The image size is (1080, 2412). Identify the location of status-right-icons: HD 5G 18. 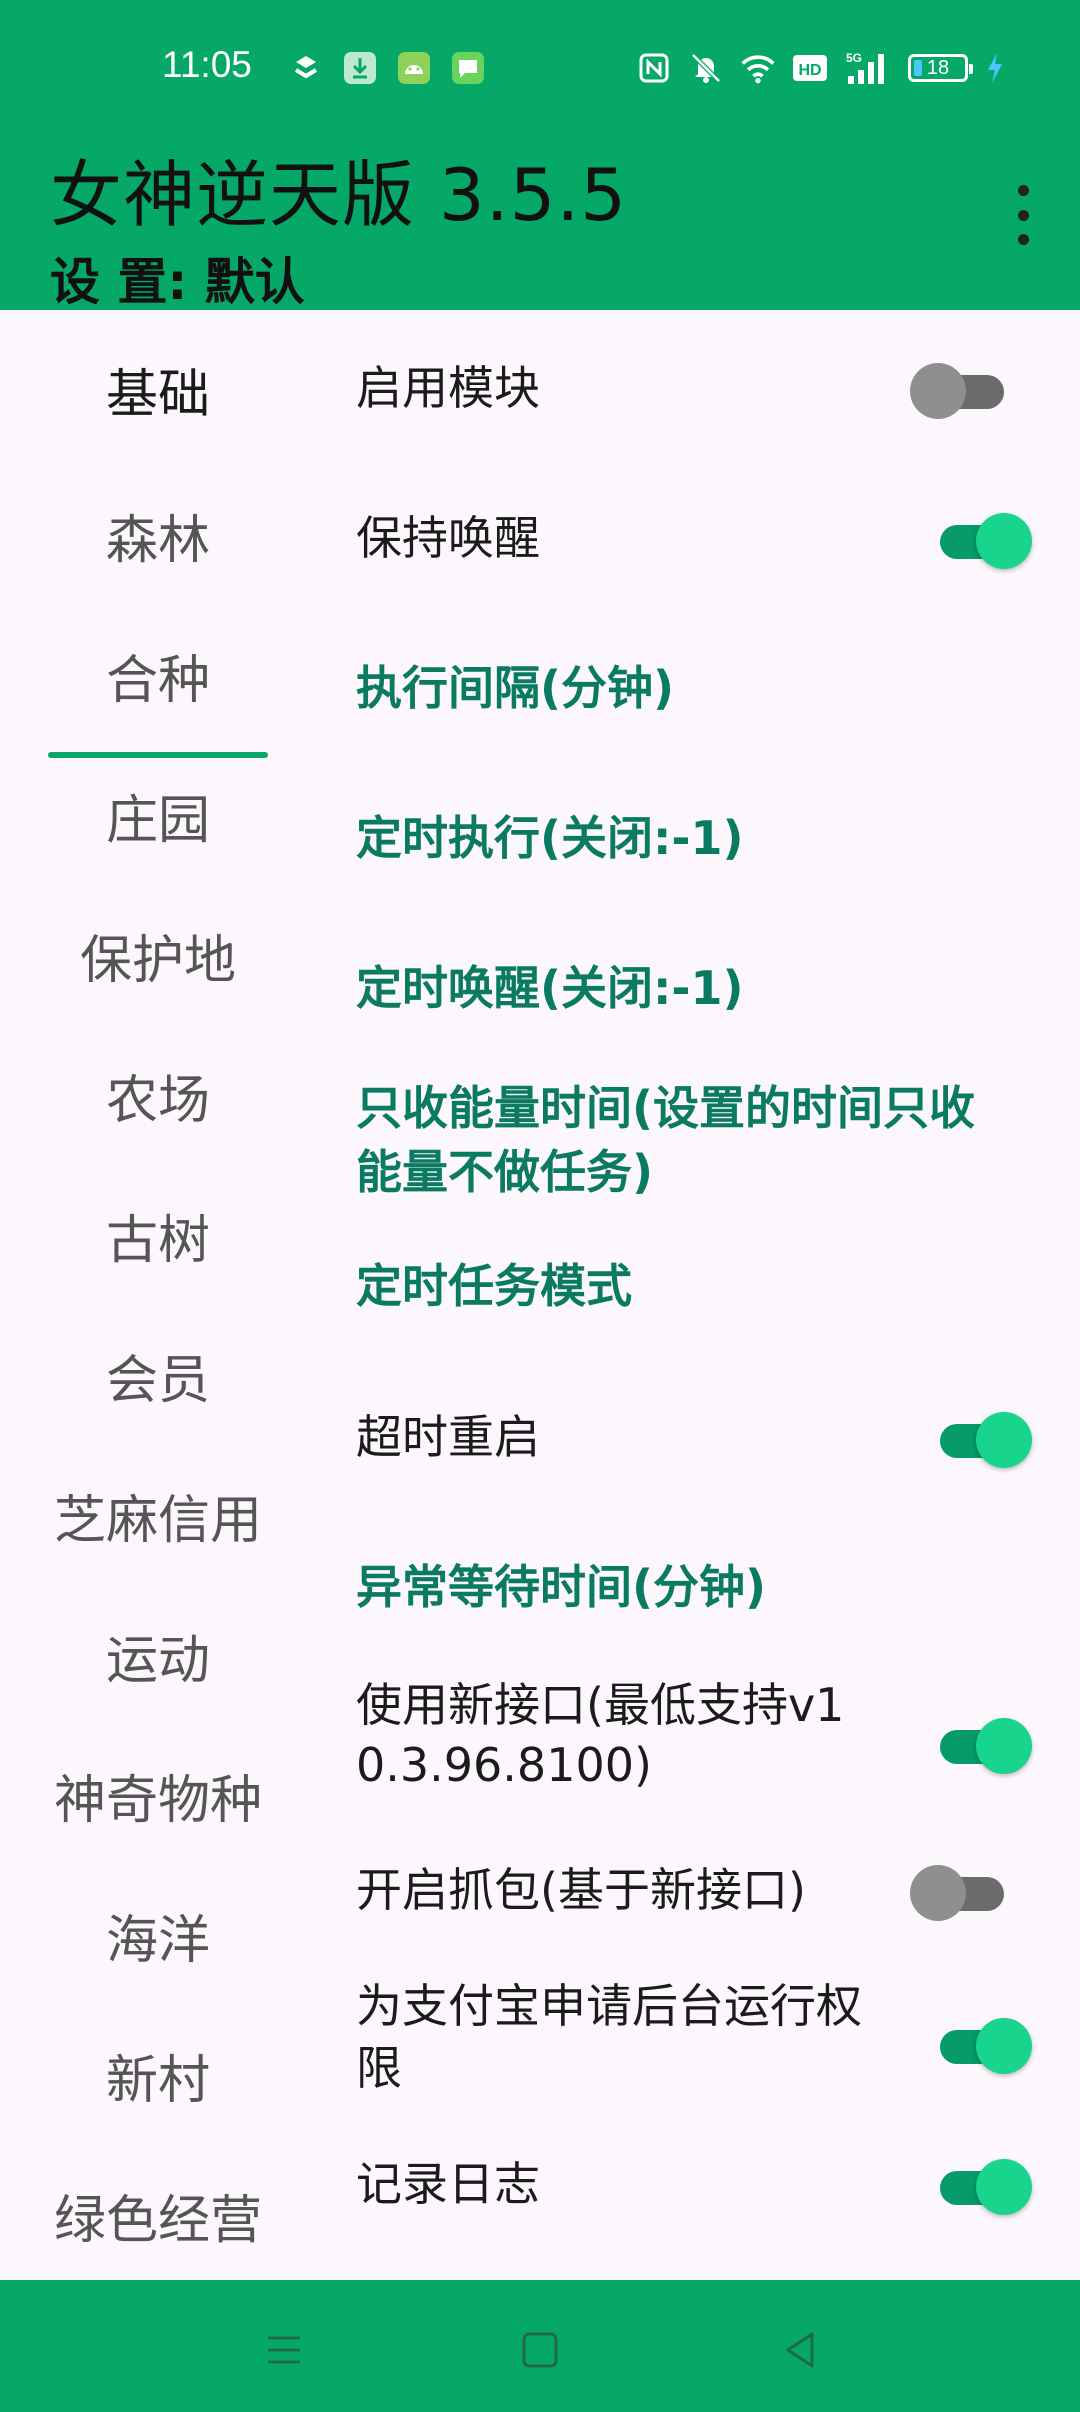
(821, 68).